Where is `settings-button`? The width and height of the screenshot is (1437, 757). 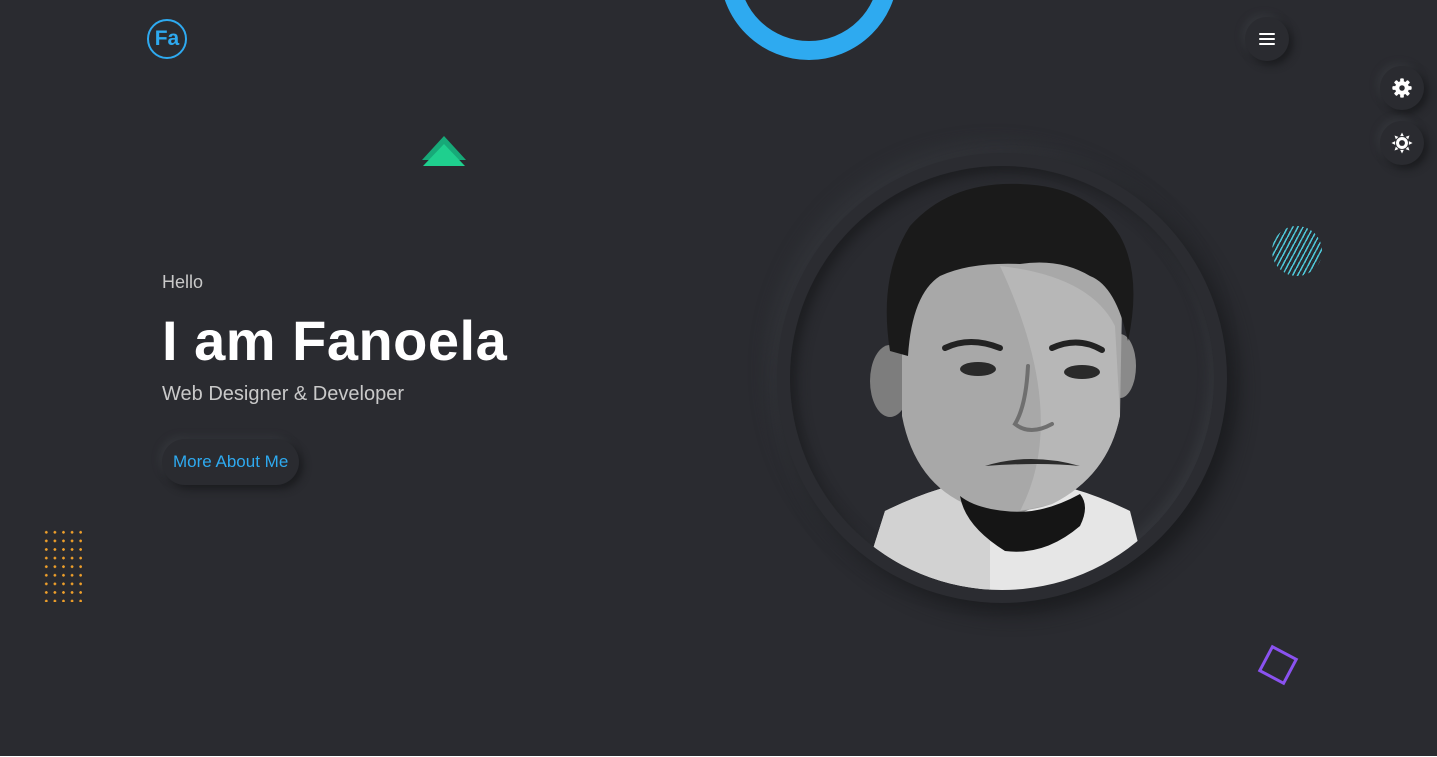
settings-button is located at coordinates (1402, 88).